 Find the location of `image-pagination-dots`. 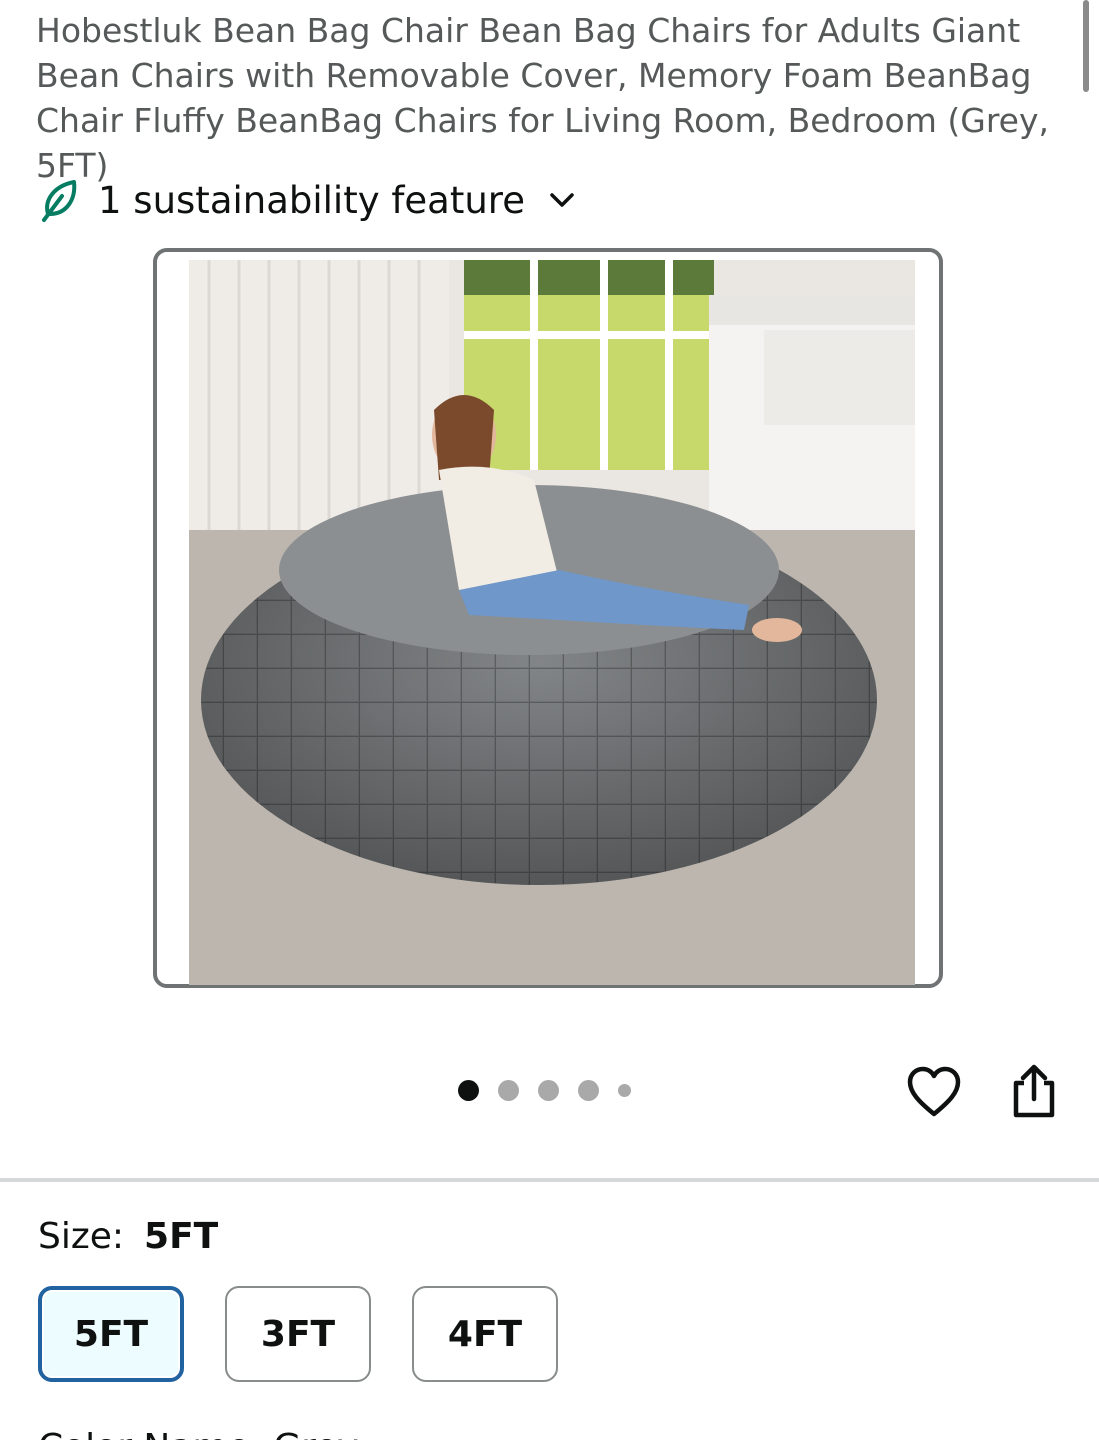

image-pagination-dots is located at coordinates (544, 1090).